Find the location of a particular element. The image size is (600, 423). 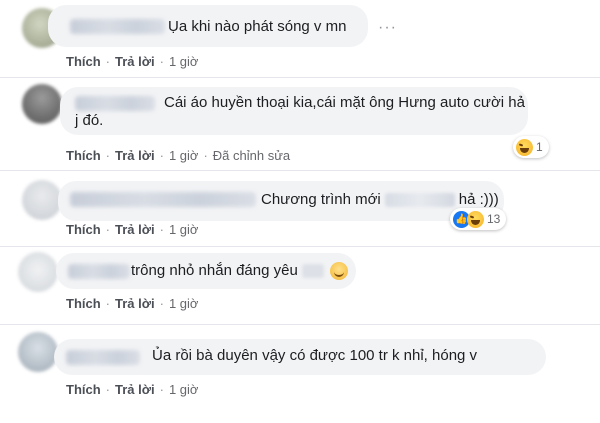

reaction-count: 13 is located at coordinates (494, 219).